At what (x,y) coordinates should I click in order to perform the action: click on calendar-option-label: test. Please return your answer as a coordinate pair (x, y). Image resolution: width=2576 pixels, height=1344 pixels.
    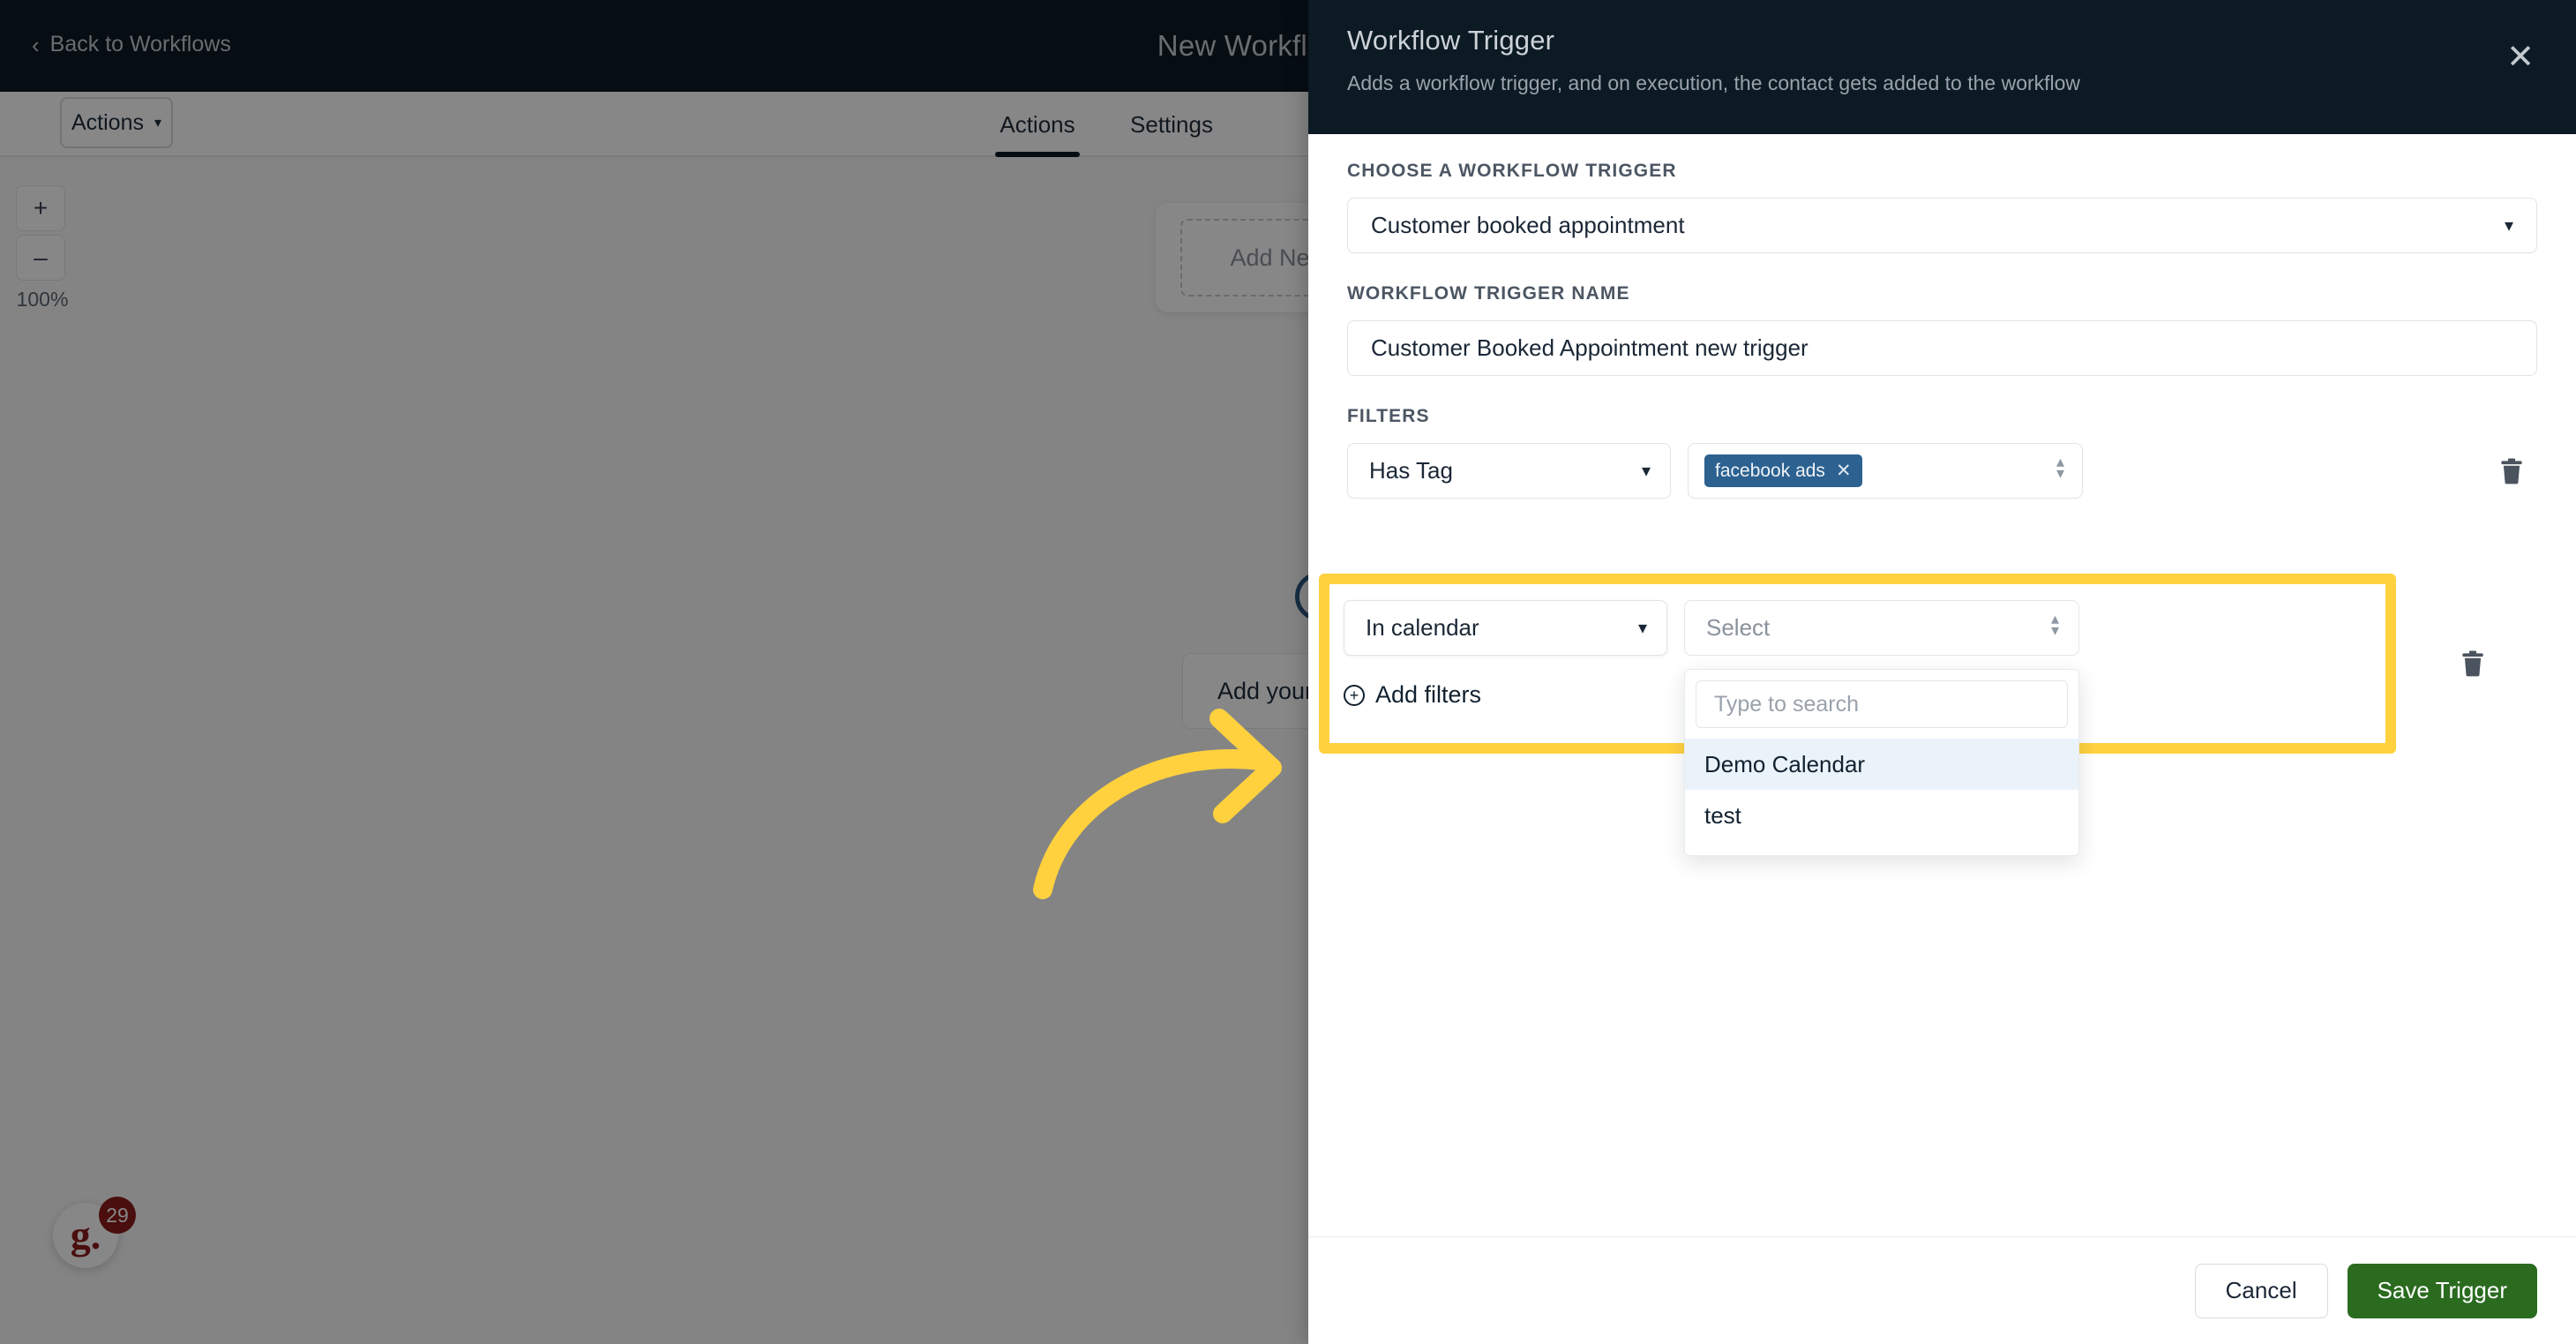
    Looking at the image, I should click on (1723, 815).